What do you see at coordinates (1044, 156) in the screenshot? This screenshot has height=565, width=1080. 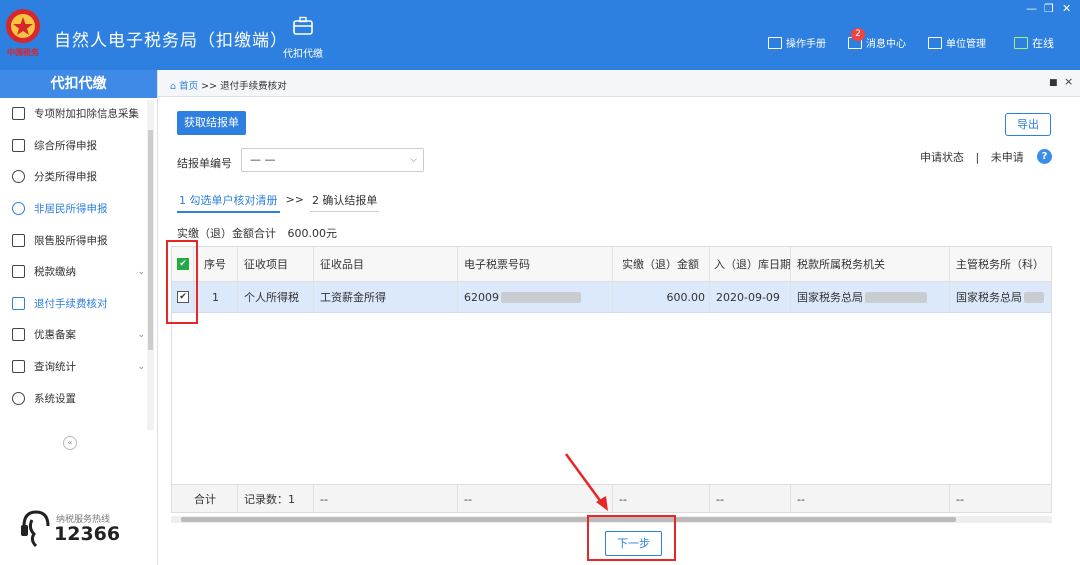 I see `help-icon: ?` at bounding box center [1044, 156].